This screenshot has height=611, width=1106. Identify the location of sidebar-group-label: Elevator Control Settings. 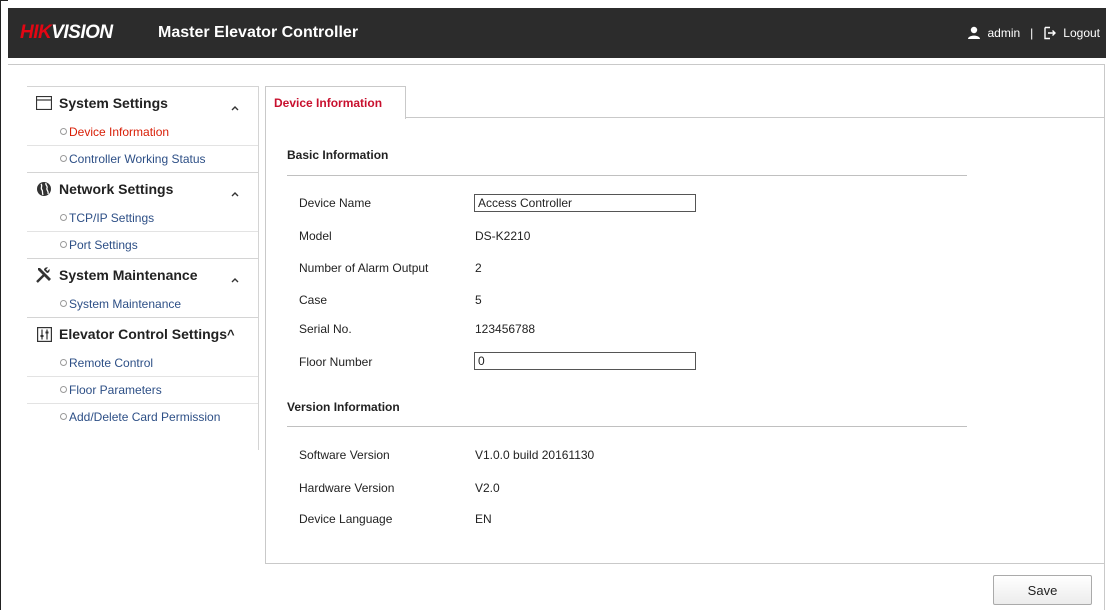
(143, 334).